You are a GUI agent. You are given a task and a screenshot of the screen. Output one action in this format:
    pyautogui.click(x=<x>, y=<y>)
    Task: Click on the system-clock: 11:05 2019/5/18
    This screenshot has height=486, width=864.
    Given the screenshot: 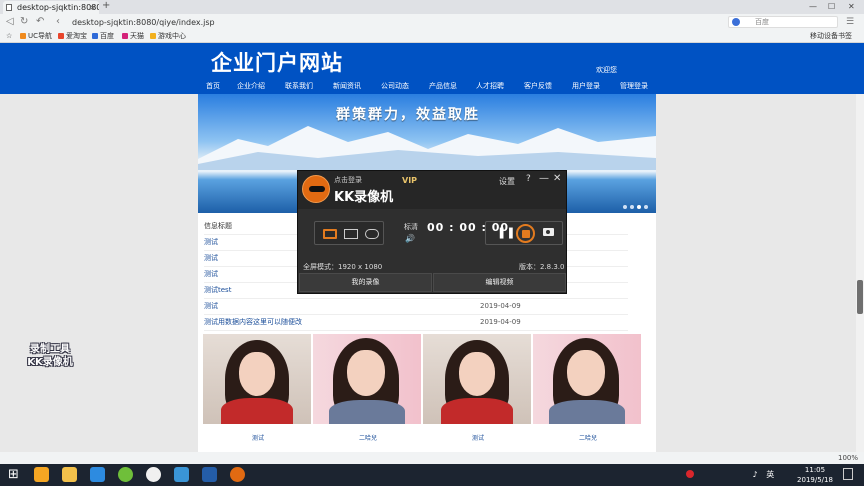 What is the action you would take?
    pyautogui.click(x=815, y=475)
    